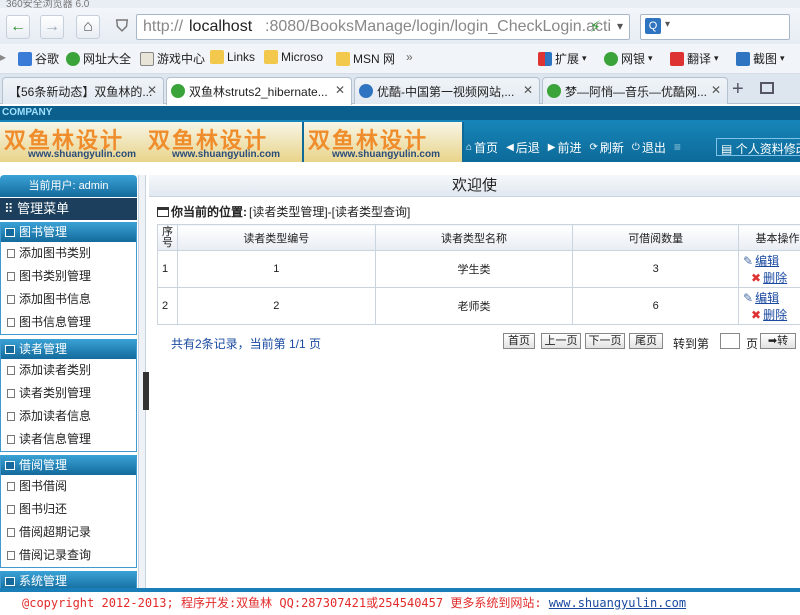  I want to click on favorite-url-directory: 网址大全, so click(98, 58).